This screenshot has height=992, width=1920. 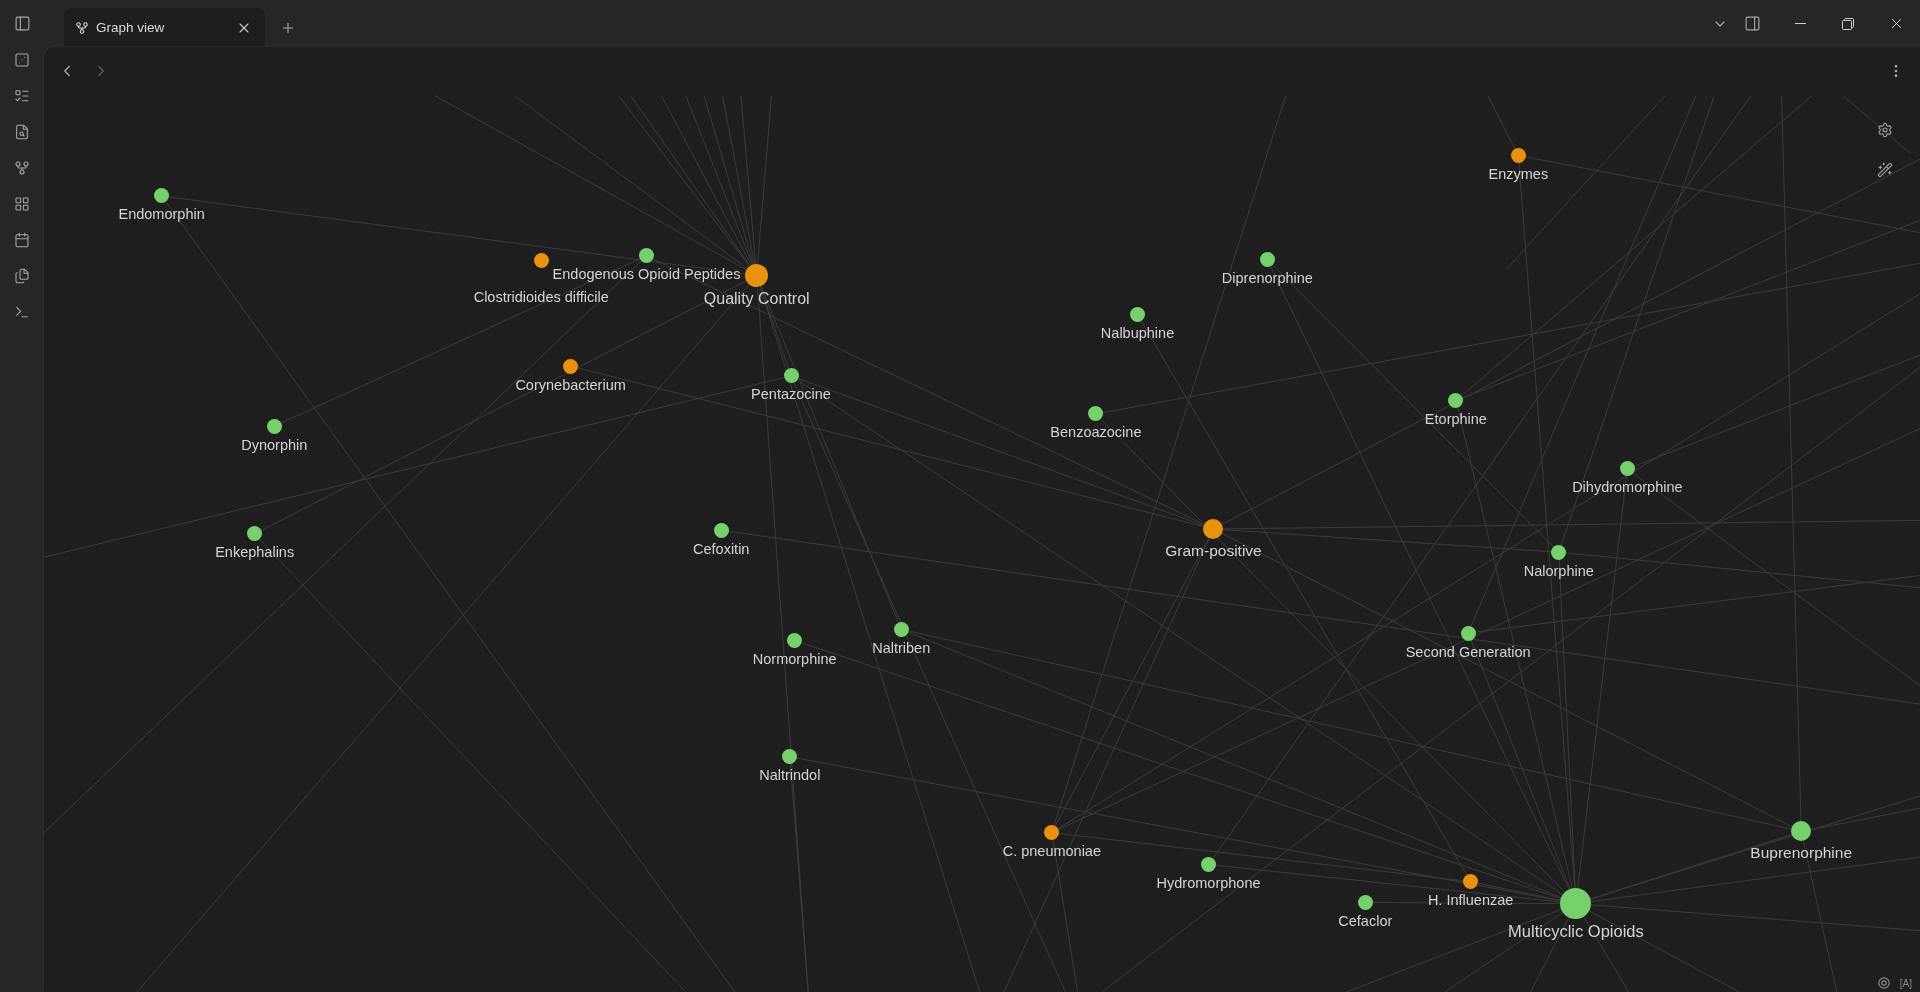 What do you see at coordinates (22, 23) in the screenshot?
I see `sidebar-toggle-icon` at bounding box center [22, 23].